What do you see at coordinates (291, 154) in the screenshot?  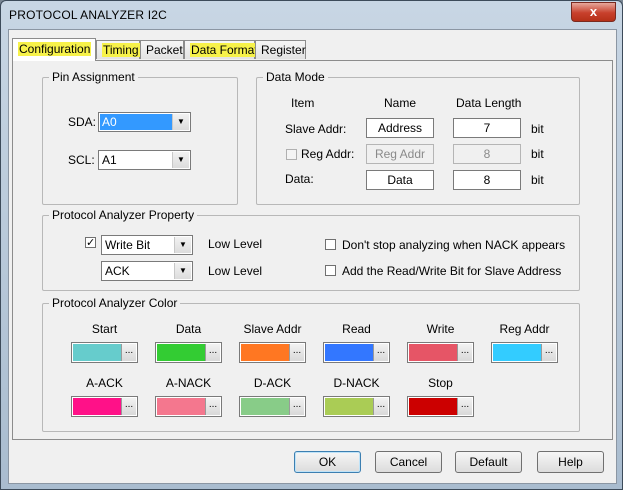 I see `reg-addr-checkbox` at bounding box center [291, 154].